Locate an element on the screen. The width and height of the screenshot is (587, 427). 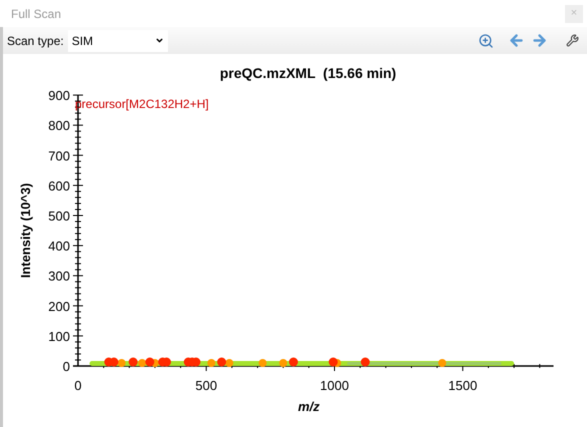
x-tick-label: 1500 is located at coordinates (463, 385).